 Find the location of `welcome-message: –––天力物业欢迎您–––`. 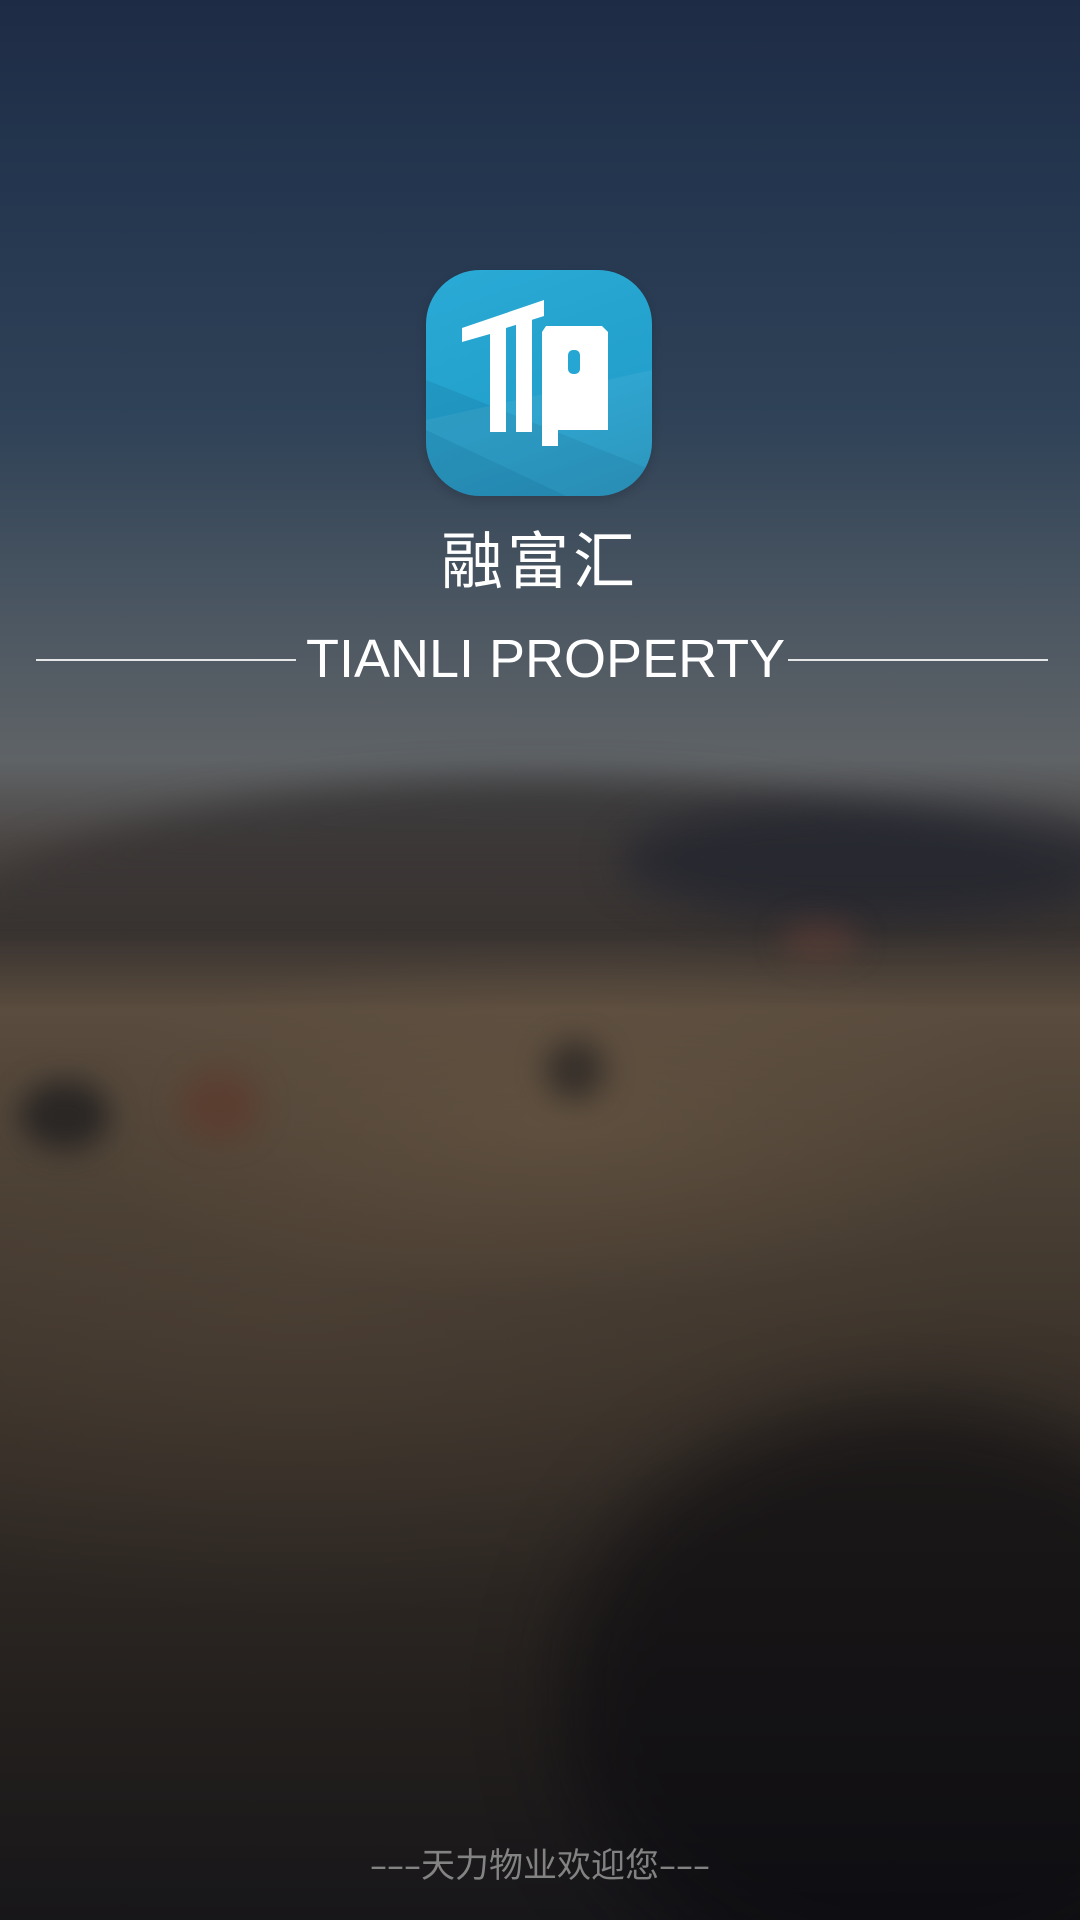

welcome-message: –––天力物业欢迎您––– is located at coordinates (540, 1866).